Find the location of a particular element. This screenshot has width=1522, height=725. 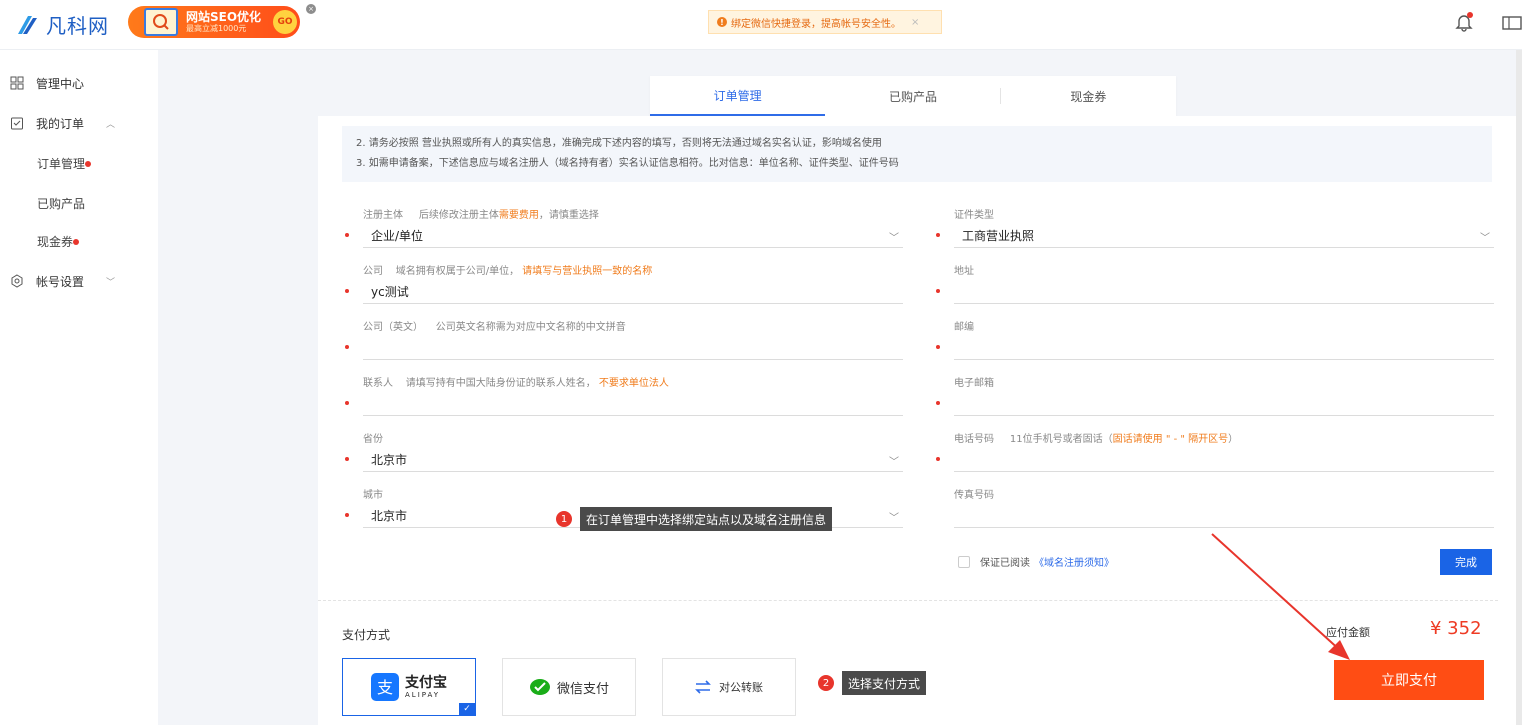

field-label: 邮编 is located at coordinates (964, 327).